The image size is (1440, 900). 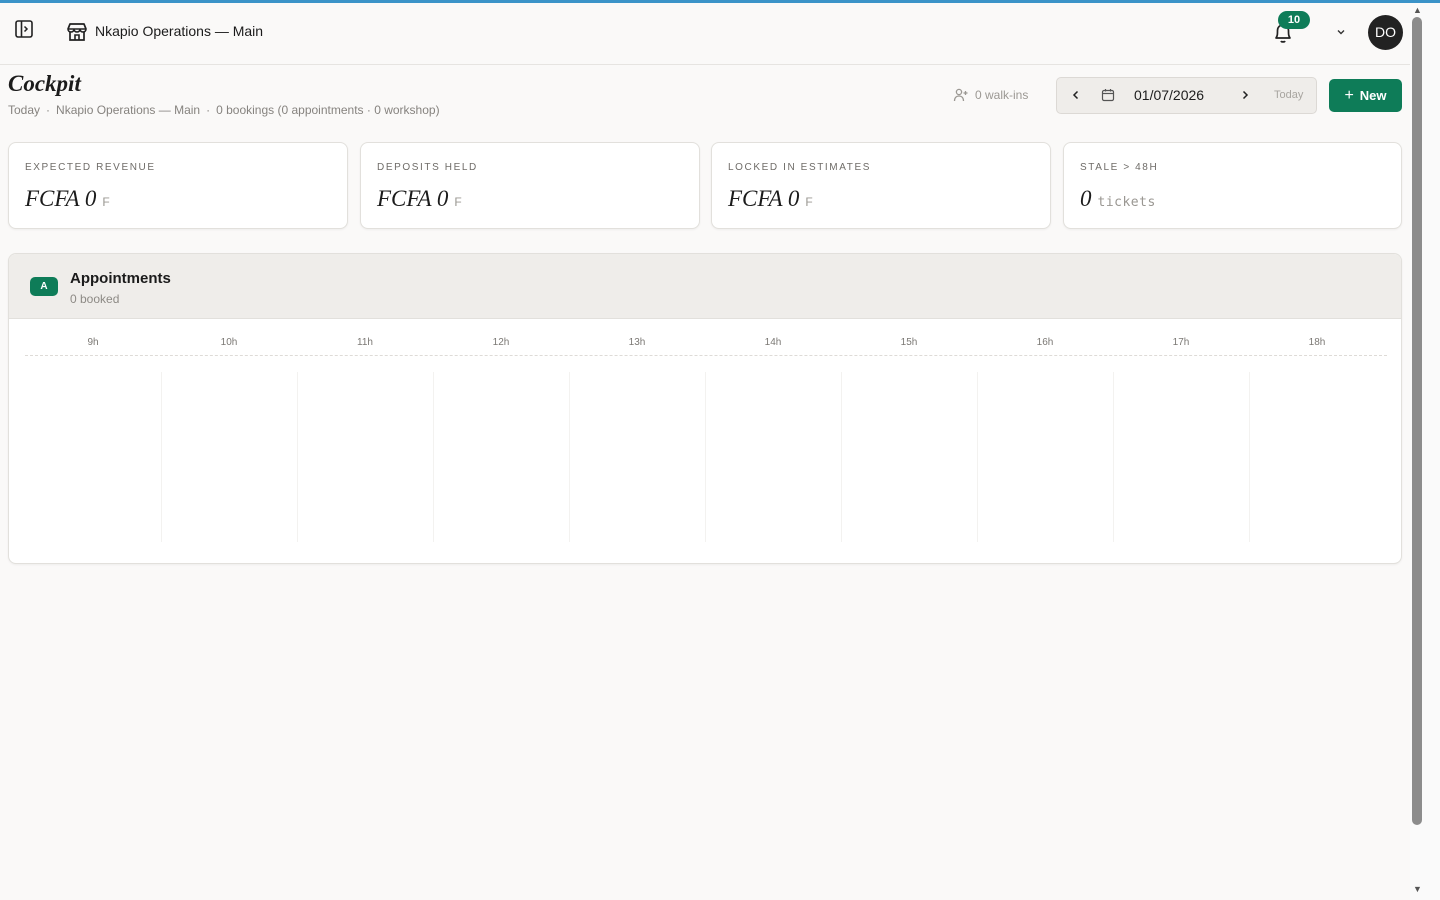 I want to click on chevron-right-icon, so click(x=1245, y=95).